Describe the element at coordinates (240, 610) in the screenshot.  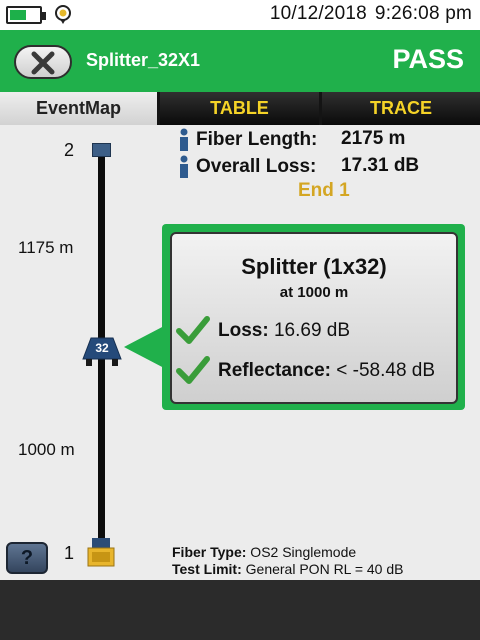
I see `bottom-bar` at that location.